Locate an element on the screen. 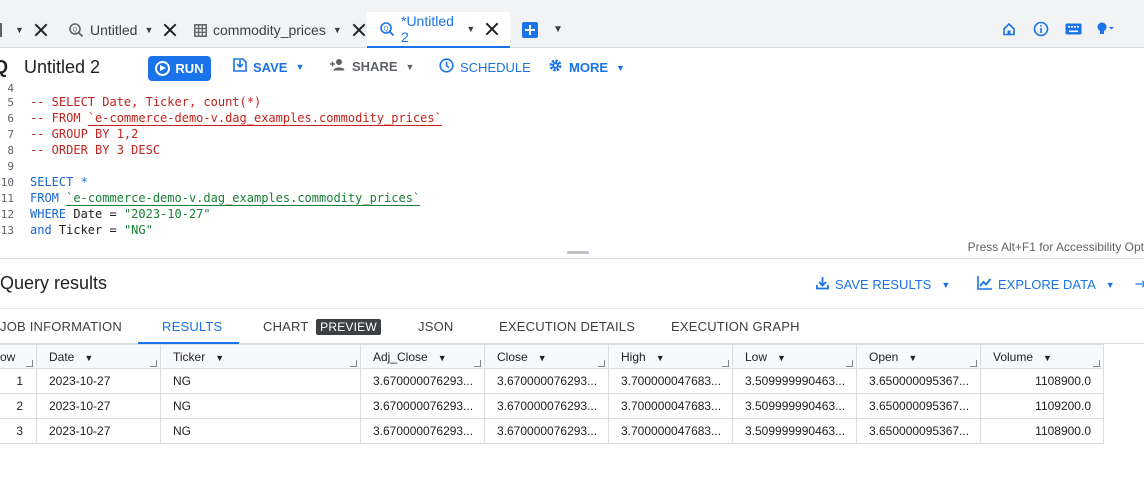  header-label: Low is located at coordinates (756, 357).